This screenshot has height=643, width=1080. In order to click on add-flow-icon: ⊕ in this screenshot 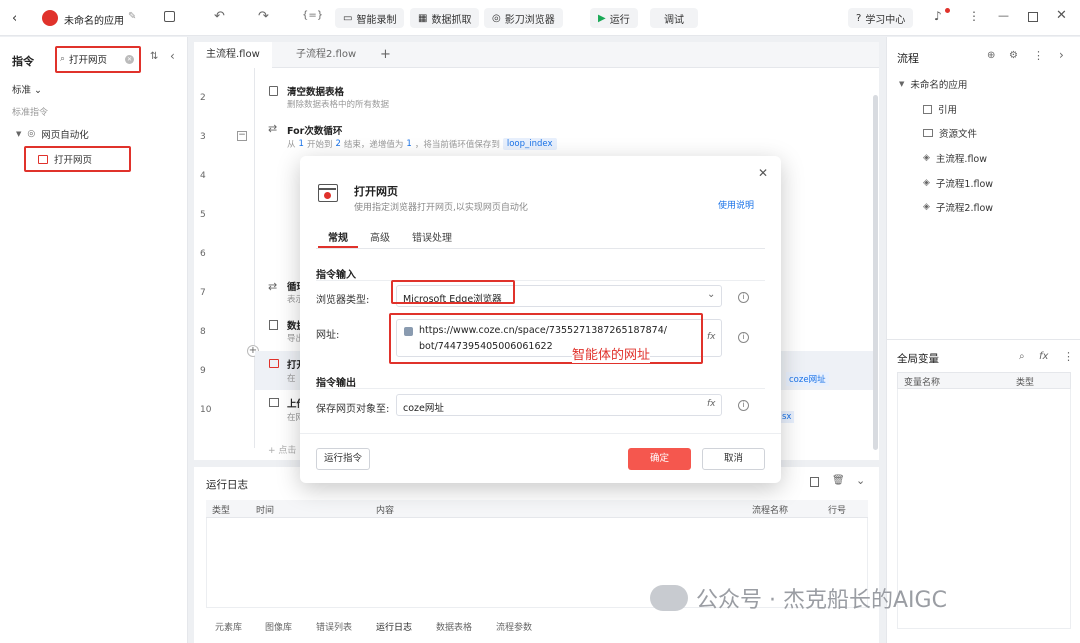, I will do `click(991, 55)`.